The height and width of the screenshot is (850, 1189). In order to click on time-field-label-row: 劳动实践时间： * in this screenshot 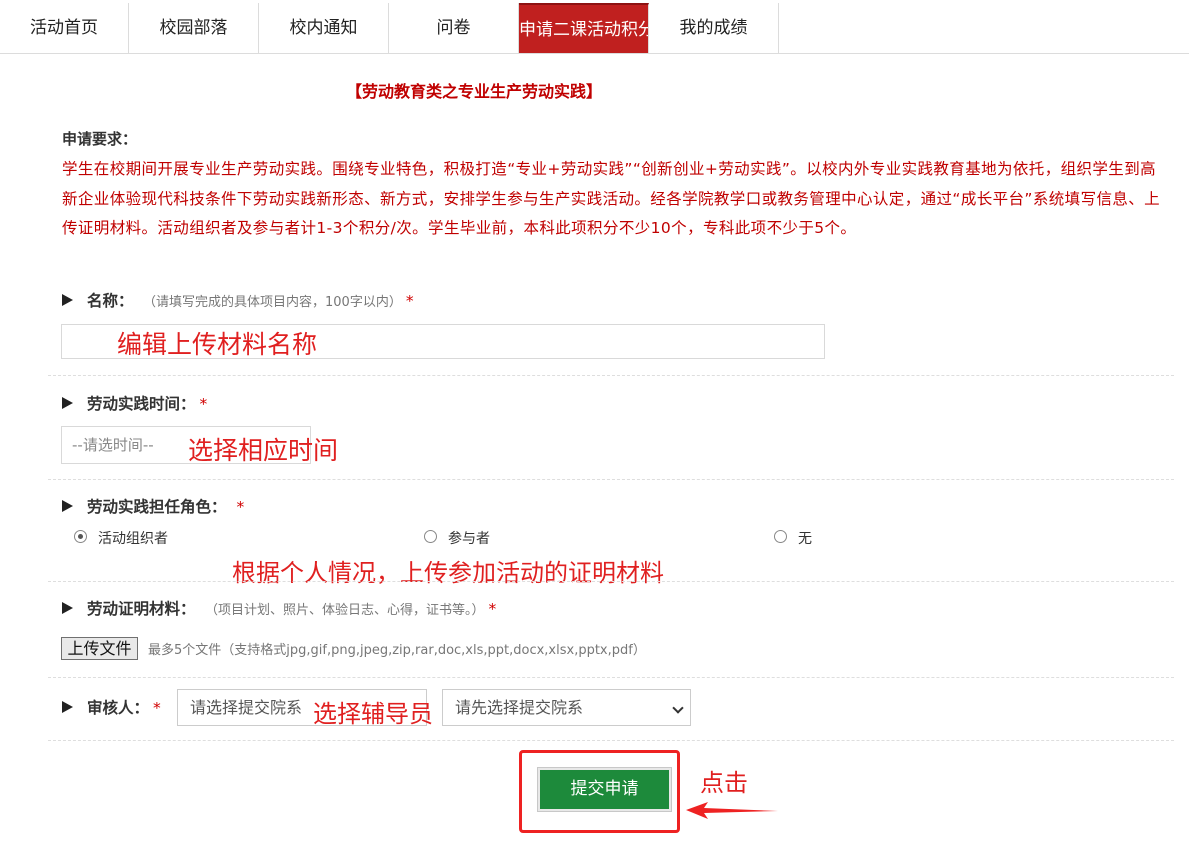, I will do `click(134, 403)`.